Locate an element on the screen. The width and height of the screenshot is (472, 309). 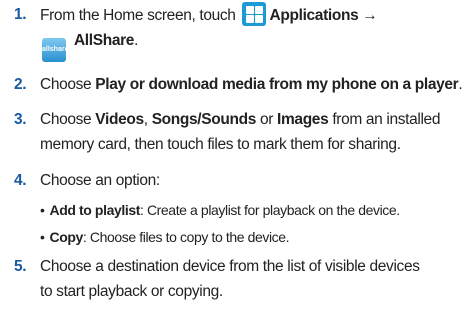
step-4: 4. Choose an option: is located at coordinates (241, 180).